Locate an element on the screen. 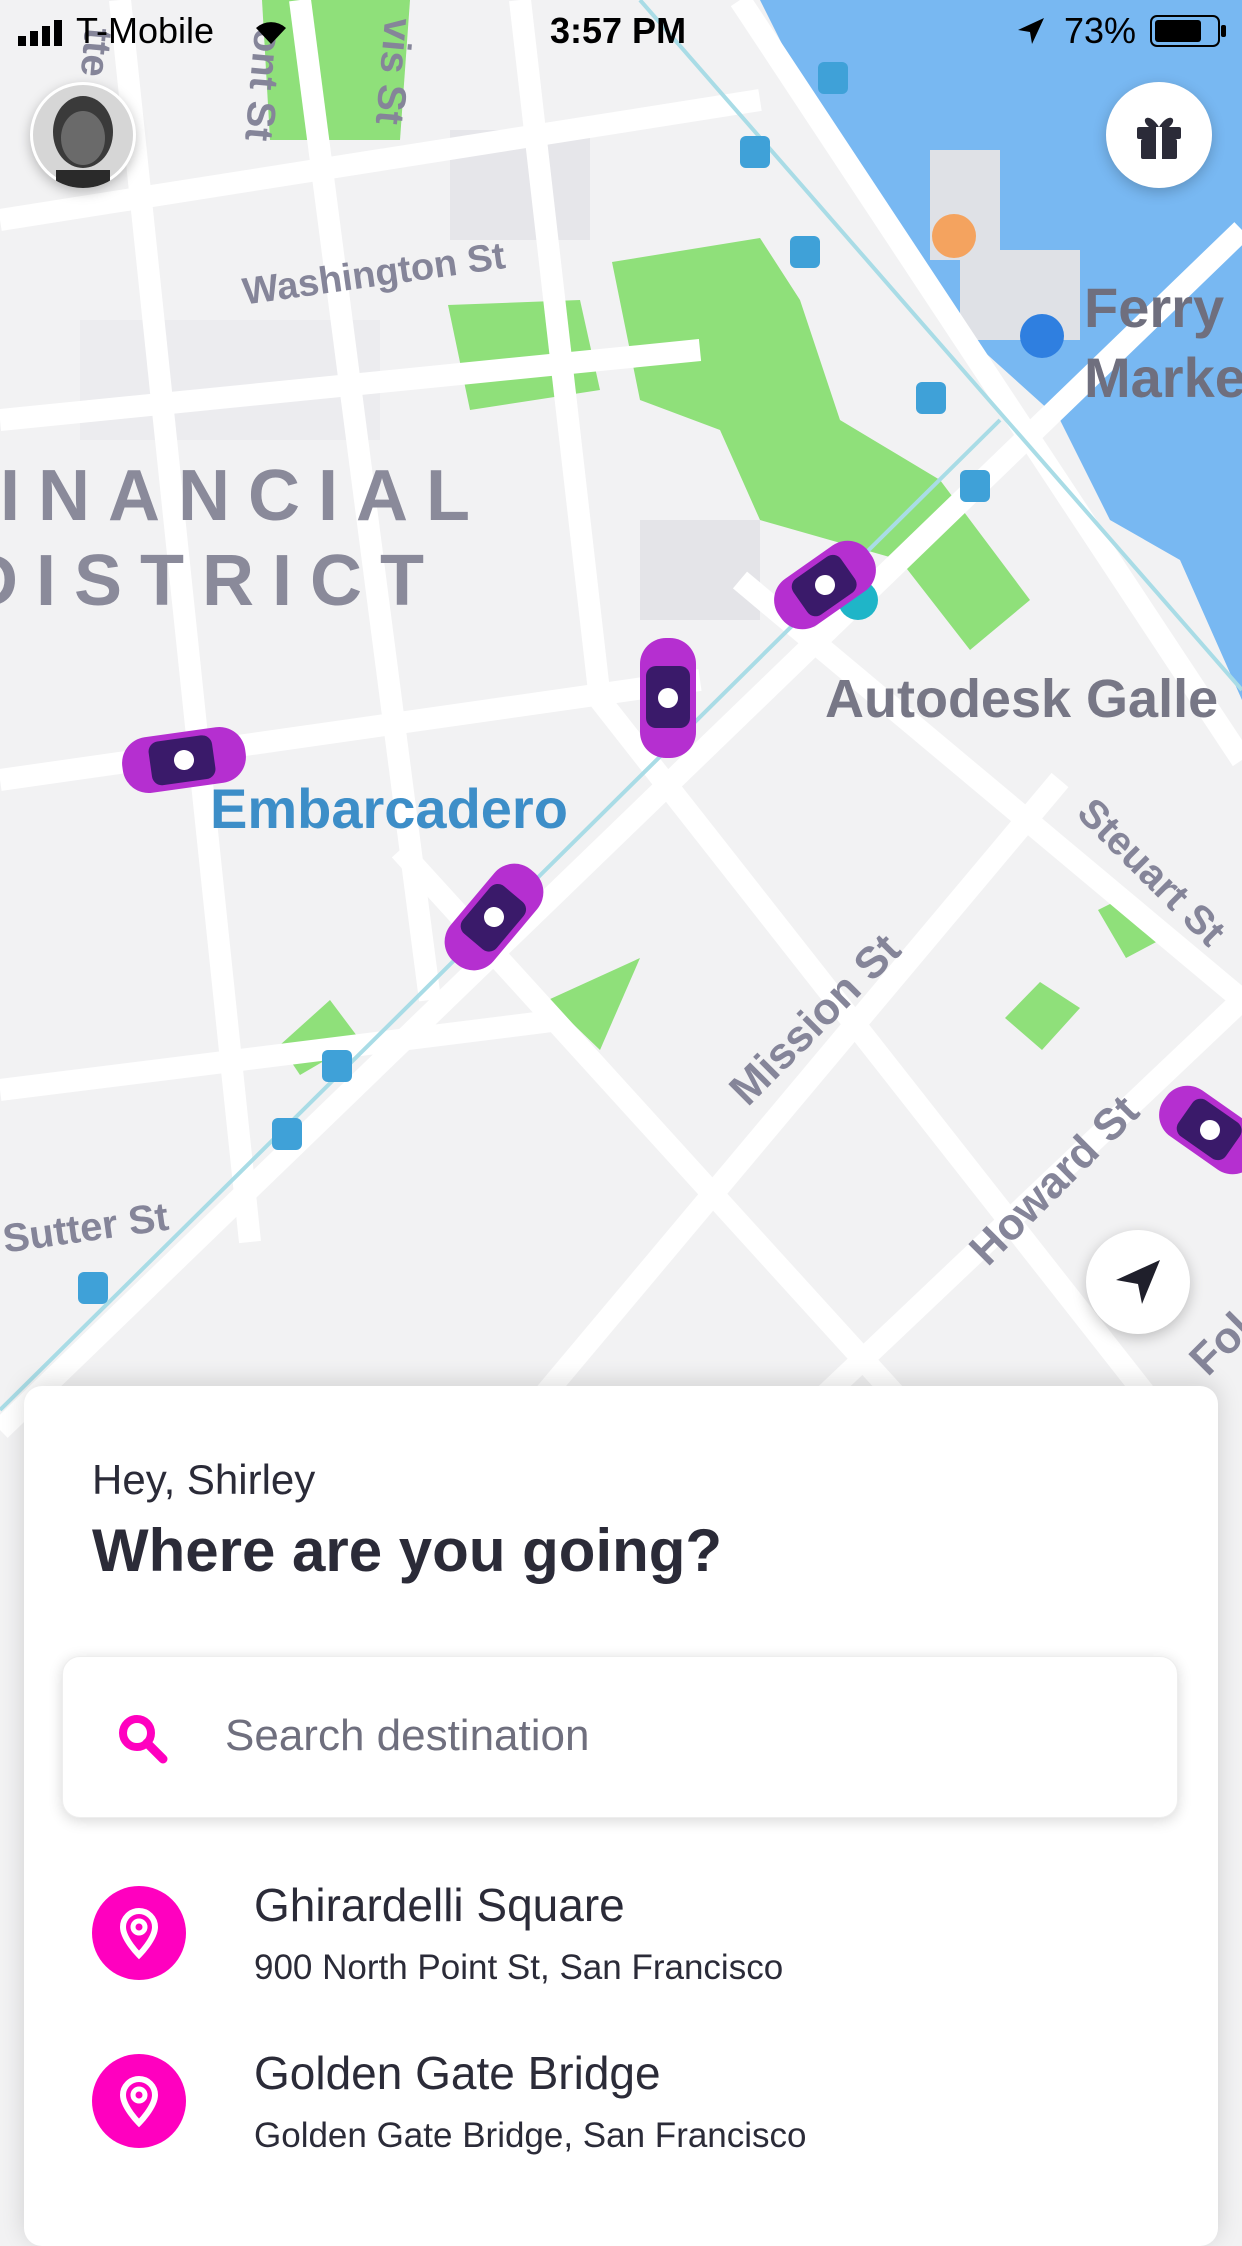 This screenshot has height=2246, width=1242. place-label-ferry: Ferry is located at coordinates (1154, 307).